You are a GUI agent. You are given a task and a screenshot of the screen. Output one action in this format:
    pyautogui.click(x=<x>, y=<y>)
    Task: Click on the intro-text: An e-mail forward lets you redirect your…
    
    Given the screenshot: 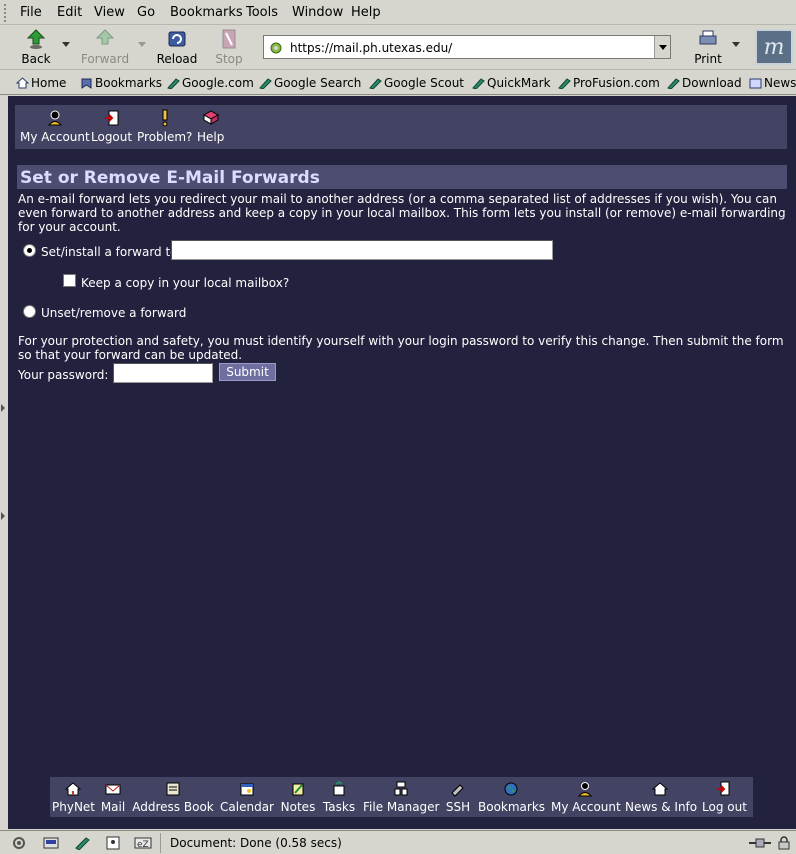 What is the action you would take?
    pyautogui.click(x=402, y=213)
    